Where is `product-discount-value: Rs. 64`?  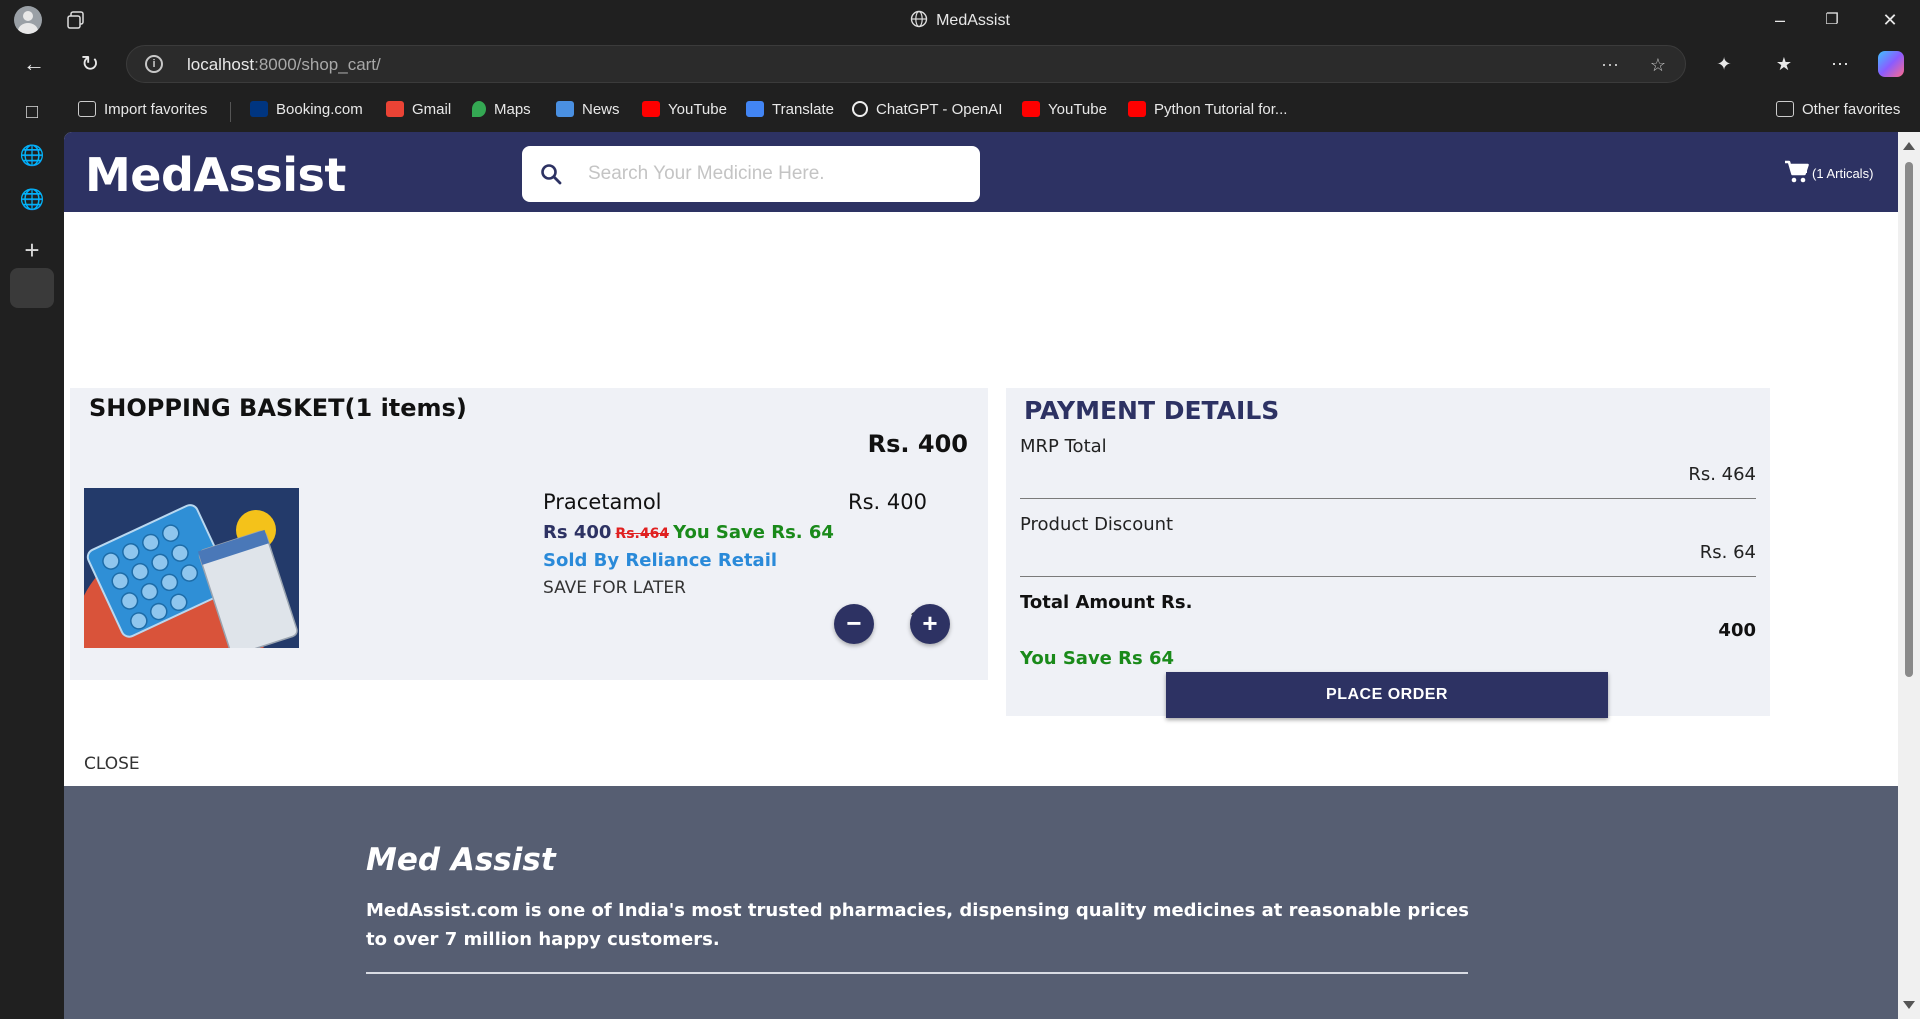
product-discount-value: Rs. 64 is located at coordinates (1727, 552).